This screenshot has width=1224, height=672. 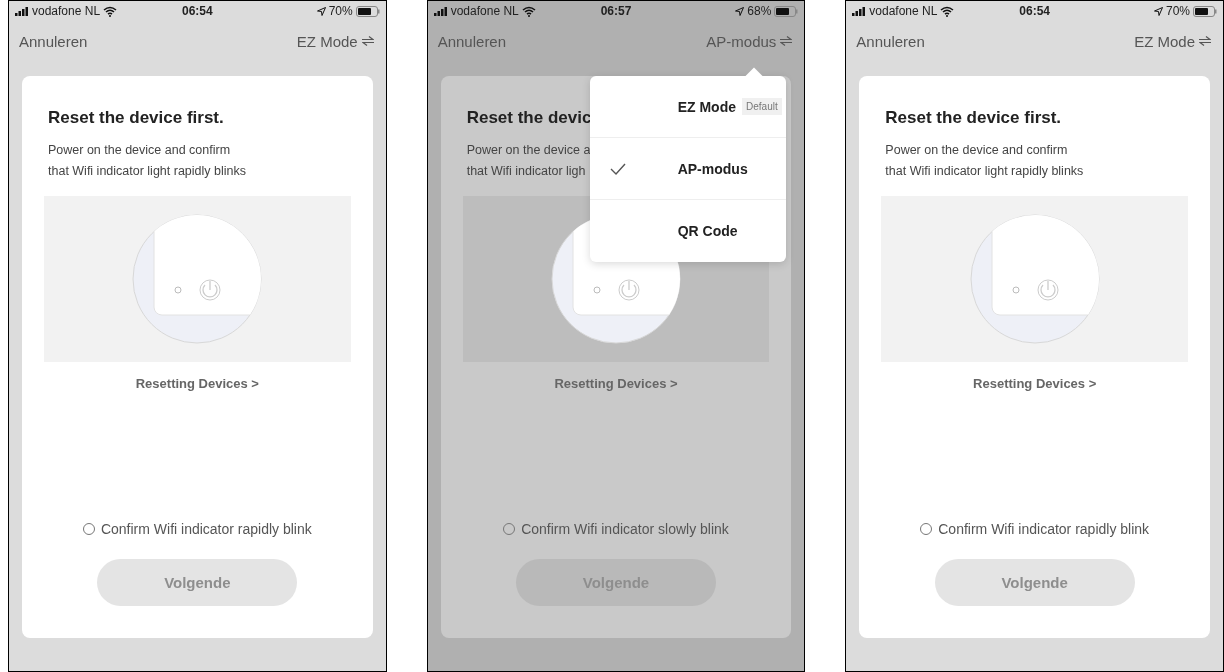 I want to click on clock-time: 06:57, so click(x=616, y=11).